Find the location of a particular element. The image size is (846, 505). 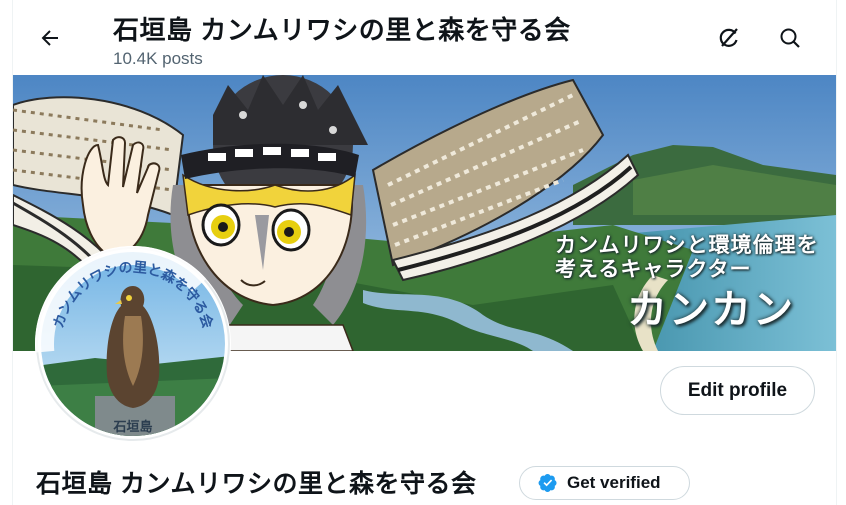

back-button is located at coordinates (50, 38).